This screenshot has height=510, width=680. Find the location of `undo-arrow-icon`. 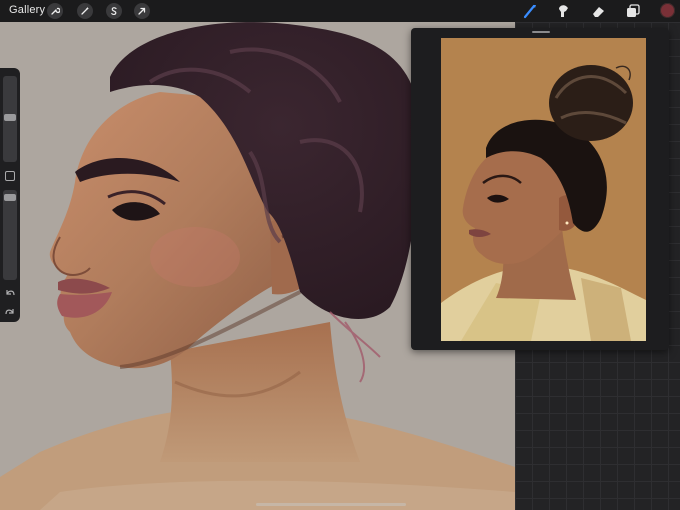

undo-arrow-icon is located at coordinates (10, 293).